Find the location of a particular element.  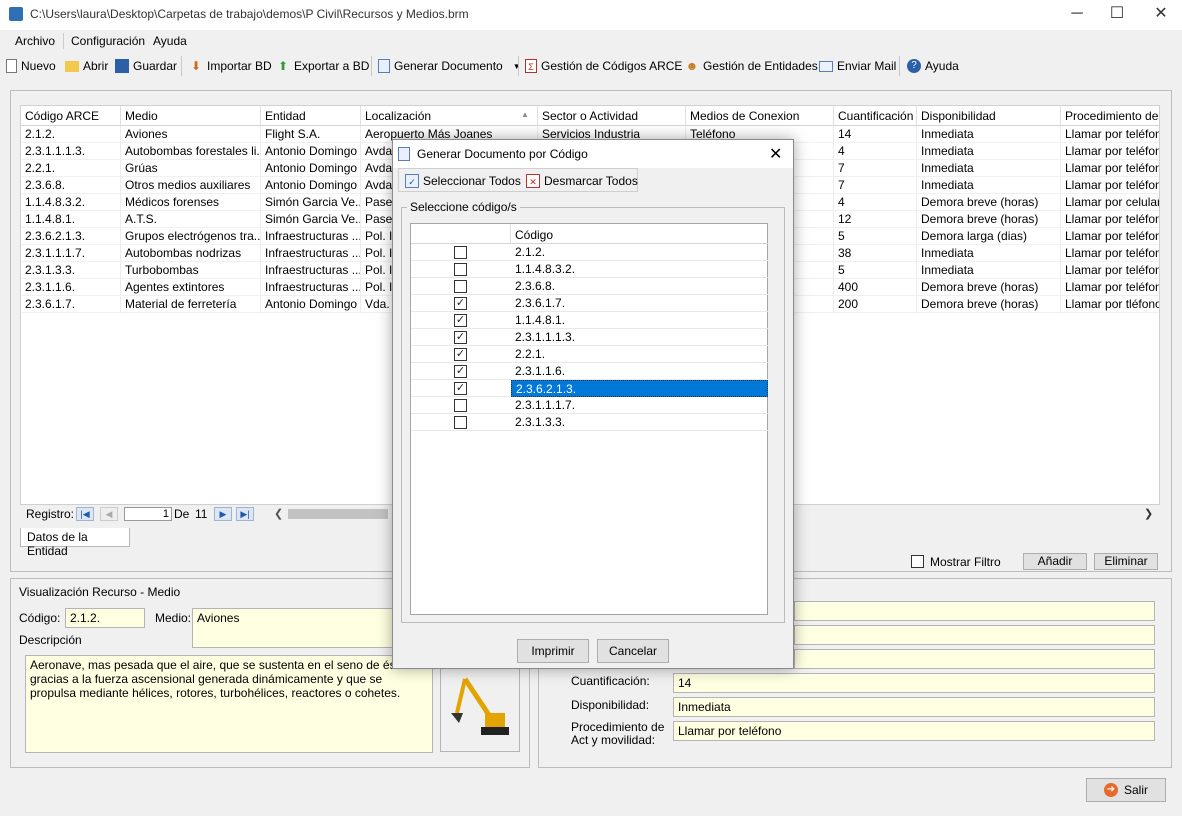

list-item: ✓ 2.3.1.1.1.3. is located at coordinates (589, 337).